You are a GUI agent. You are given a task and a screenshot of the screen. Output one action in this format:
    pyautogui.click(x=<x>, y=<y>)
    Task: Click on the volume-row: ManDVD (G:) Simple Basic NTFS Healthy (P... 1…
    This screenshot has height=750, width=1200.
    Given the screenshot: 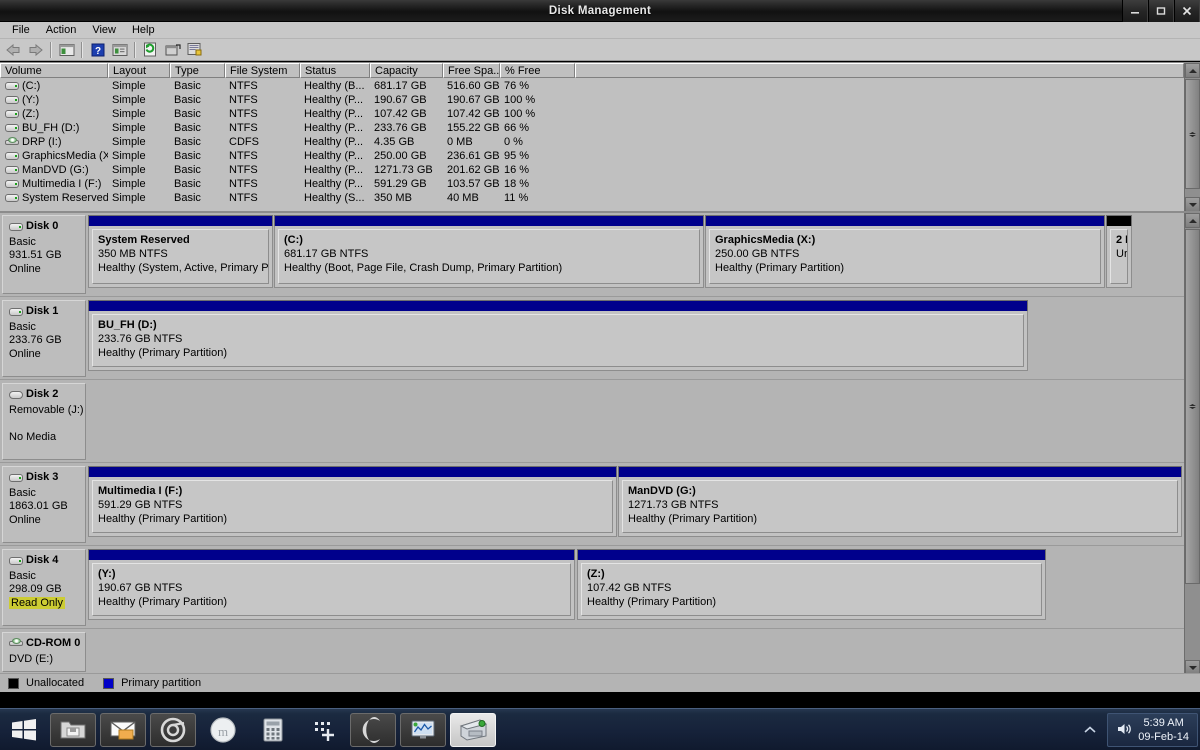 What is the action you would take?
    pyautogui.click(x=592, y=170)
    